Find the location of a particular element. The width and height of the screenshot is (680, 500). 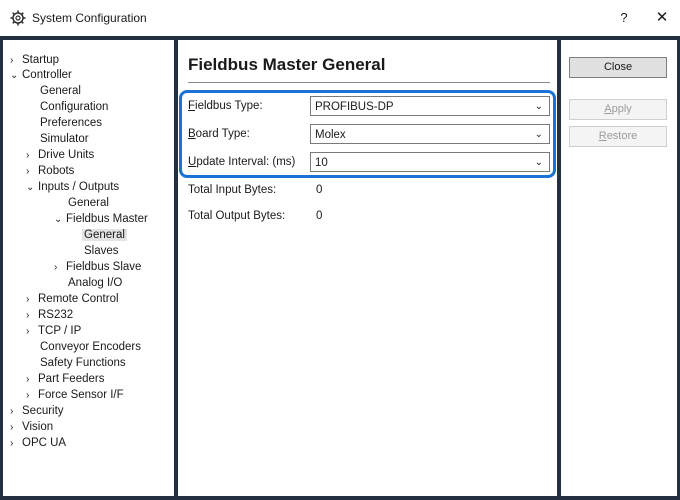

tree-item-force-sensor: › Force Sensor I/F is located at coordinates (75, 395).